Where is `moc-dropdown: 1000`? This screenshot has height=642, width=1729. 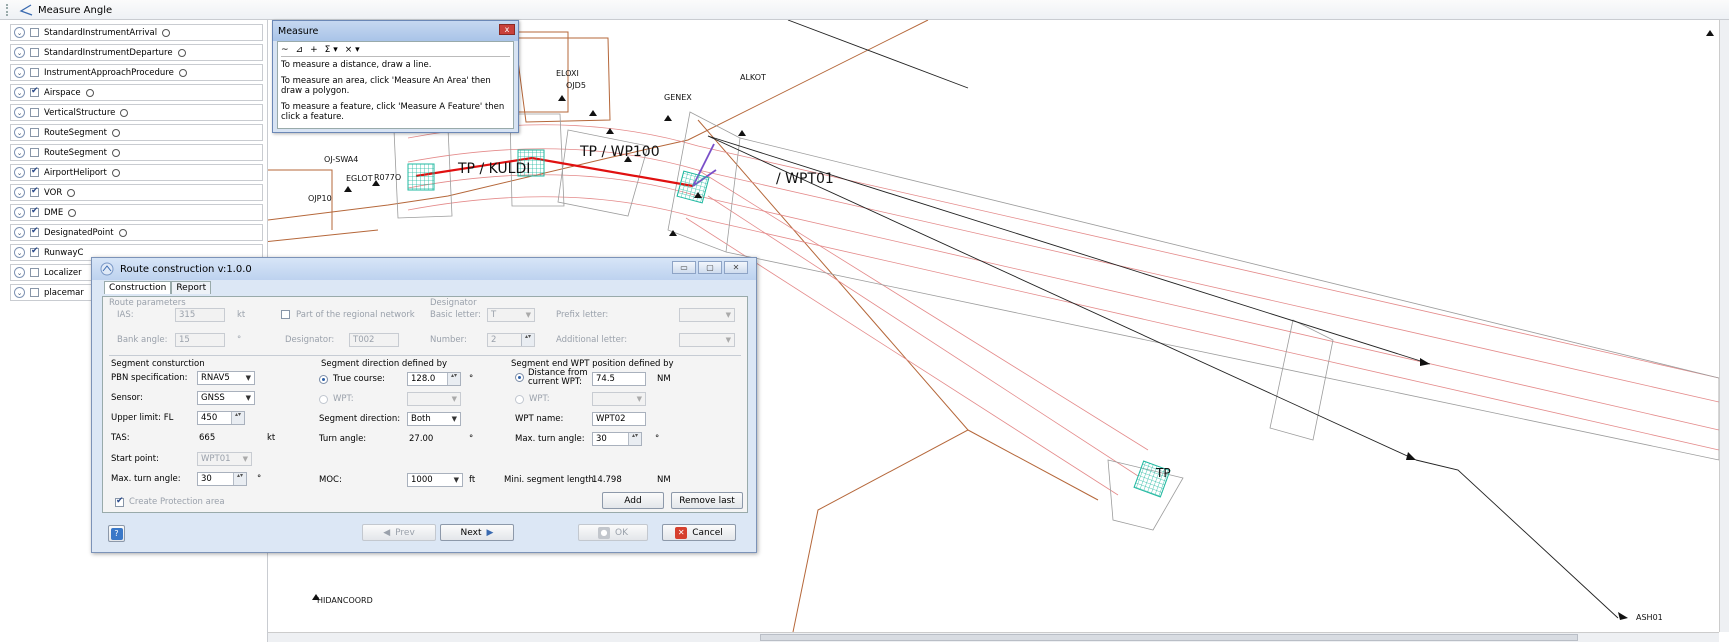 moc-dropdown: 1000 is located at coordinates (435, 480).